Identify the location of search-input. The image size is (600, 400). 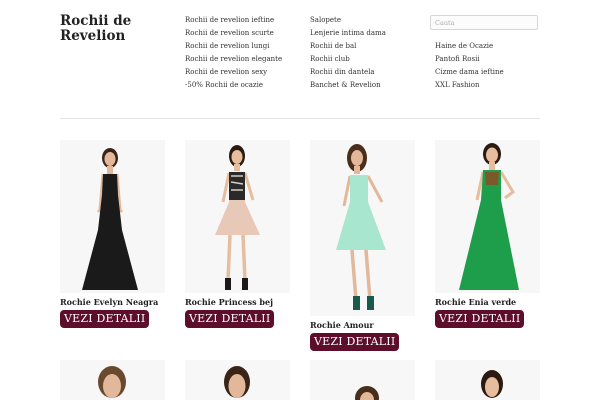
(484, 22).